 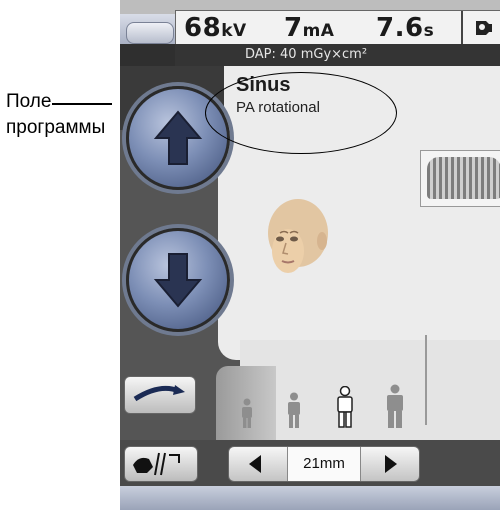 What do you see at coordinates (395, 406) in the screenshot?
I see `patient-xlarge-icon` at bounding box center [395, 406].